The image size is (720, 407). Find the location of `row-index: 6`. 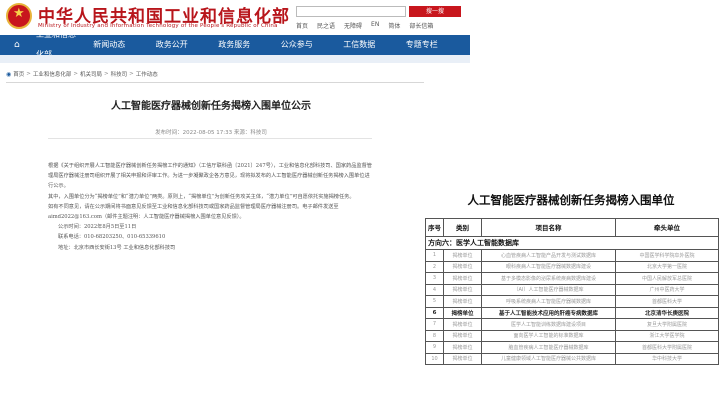

row-index: 6 is located at coordinates (434, 312).